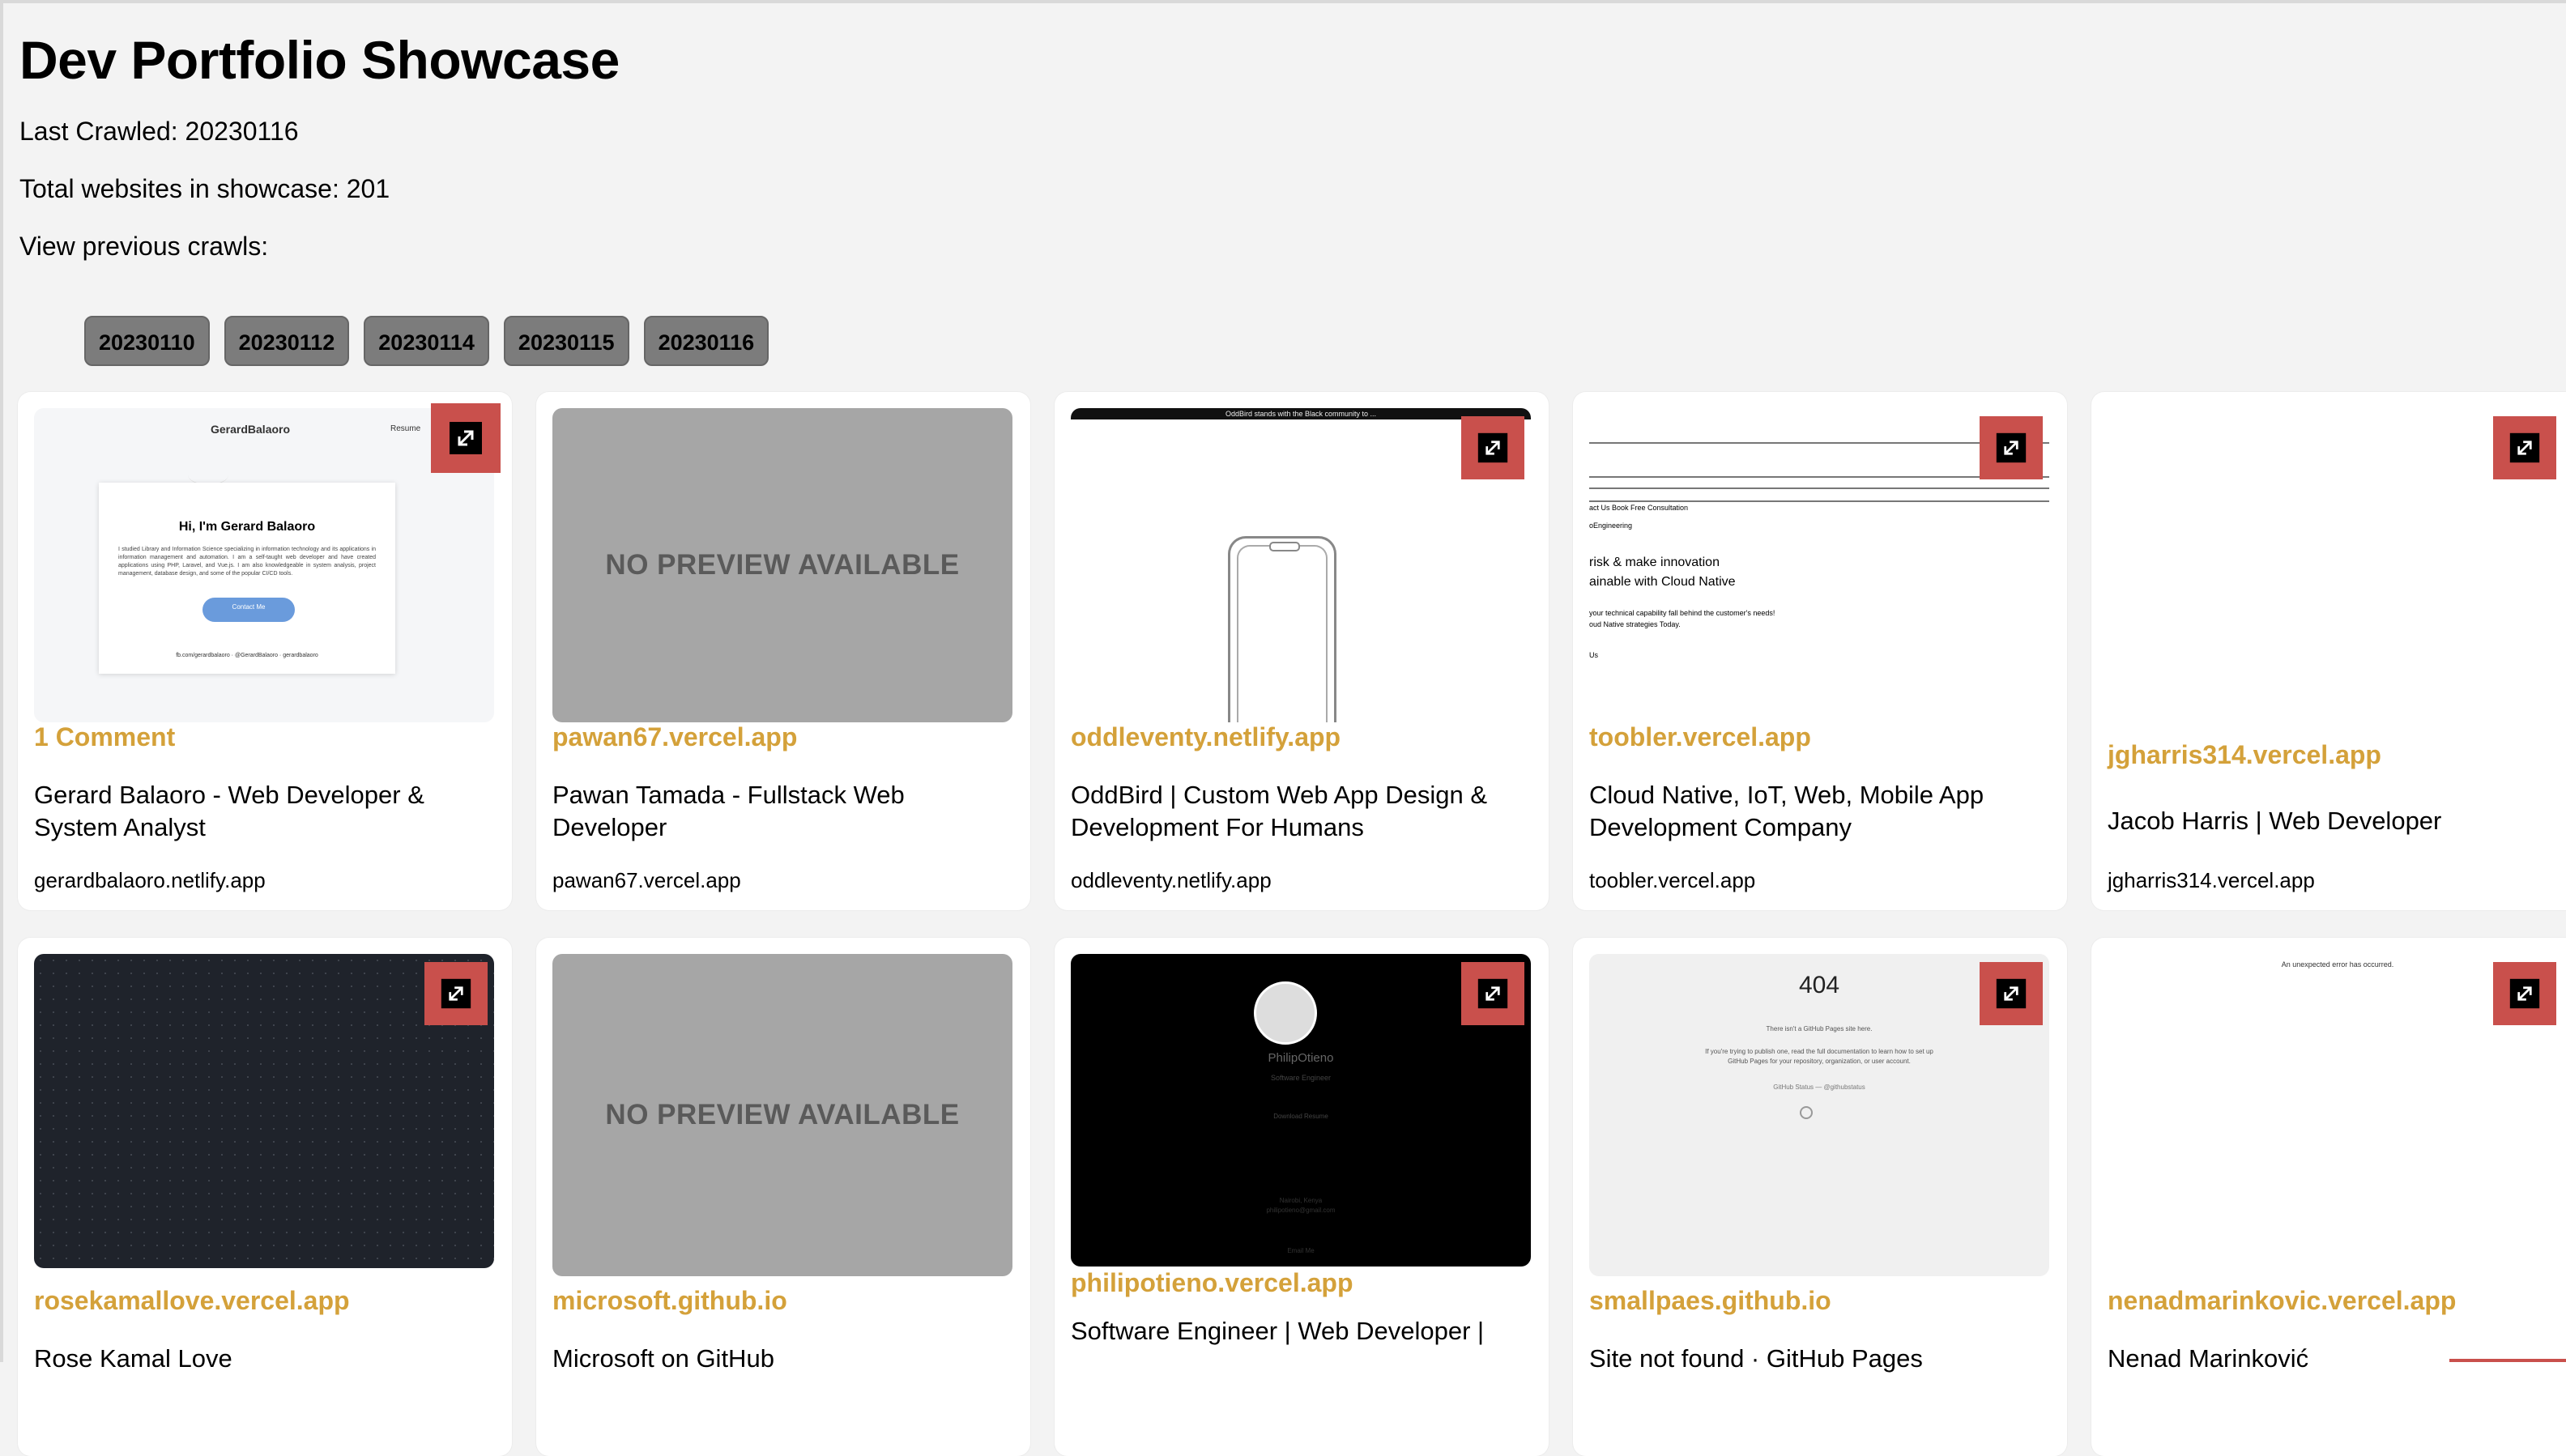 This screenshot has width=2566, height=1456. Describe the element at coordinates (1819, 1087) in the screenshot. I see `preview-links: GitHub Status — @githubstatus` at that location.